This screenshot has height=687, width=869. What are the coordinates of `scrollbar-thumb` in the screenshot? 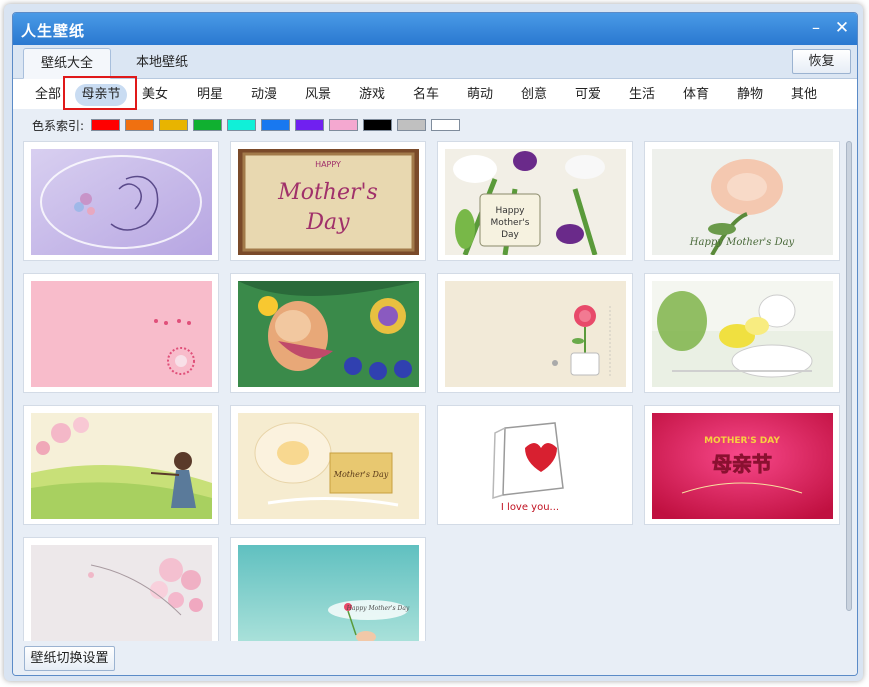 It's located at (849, 376).